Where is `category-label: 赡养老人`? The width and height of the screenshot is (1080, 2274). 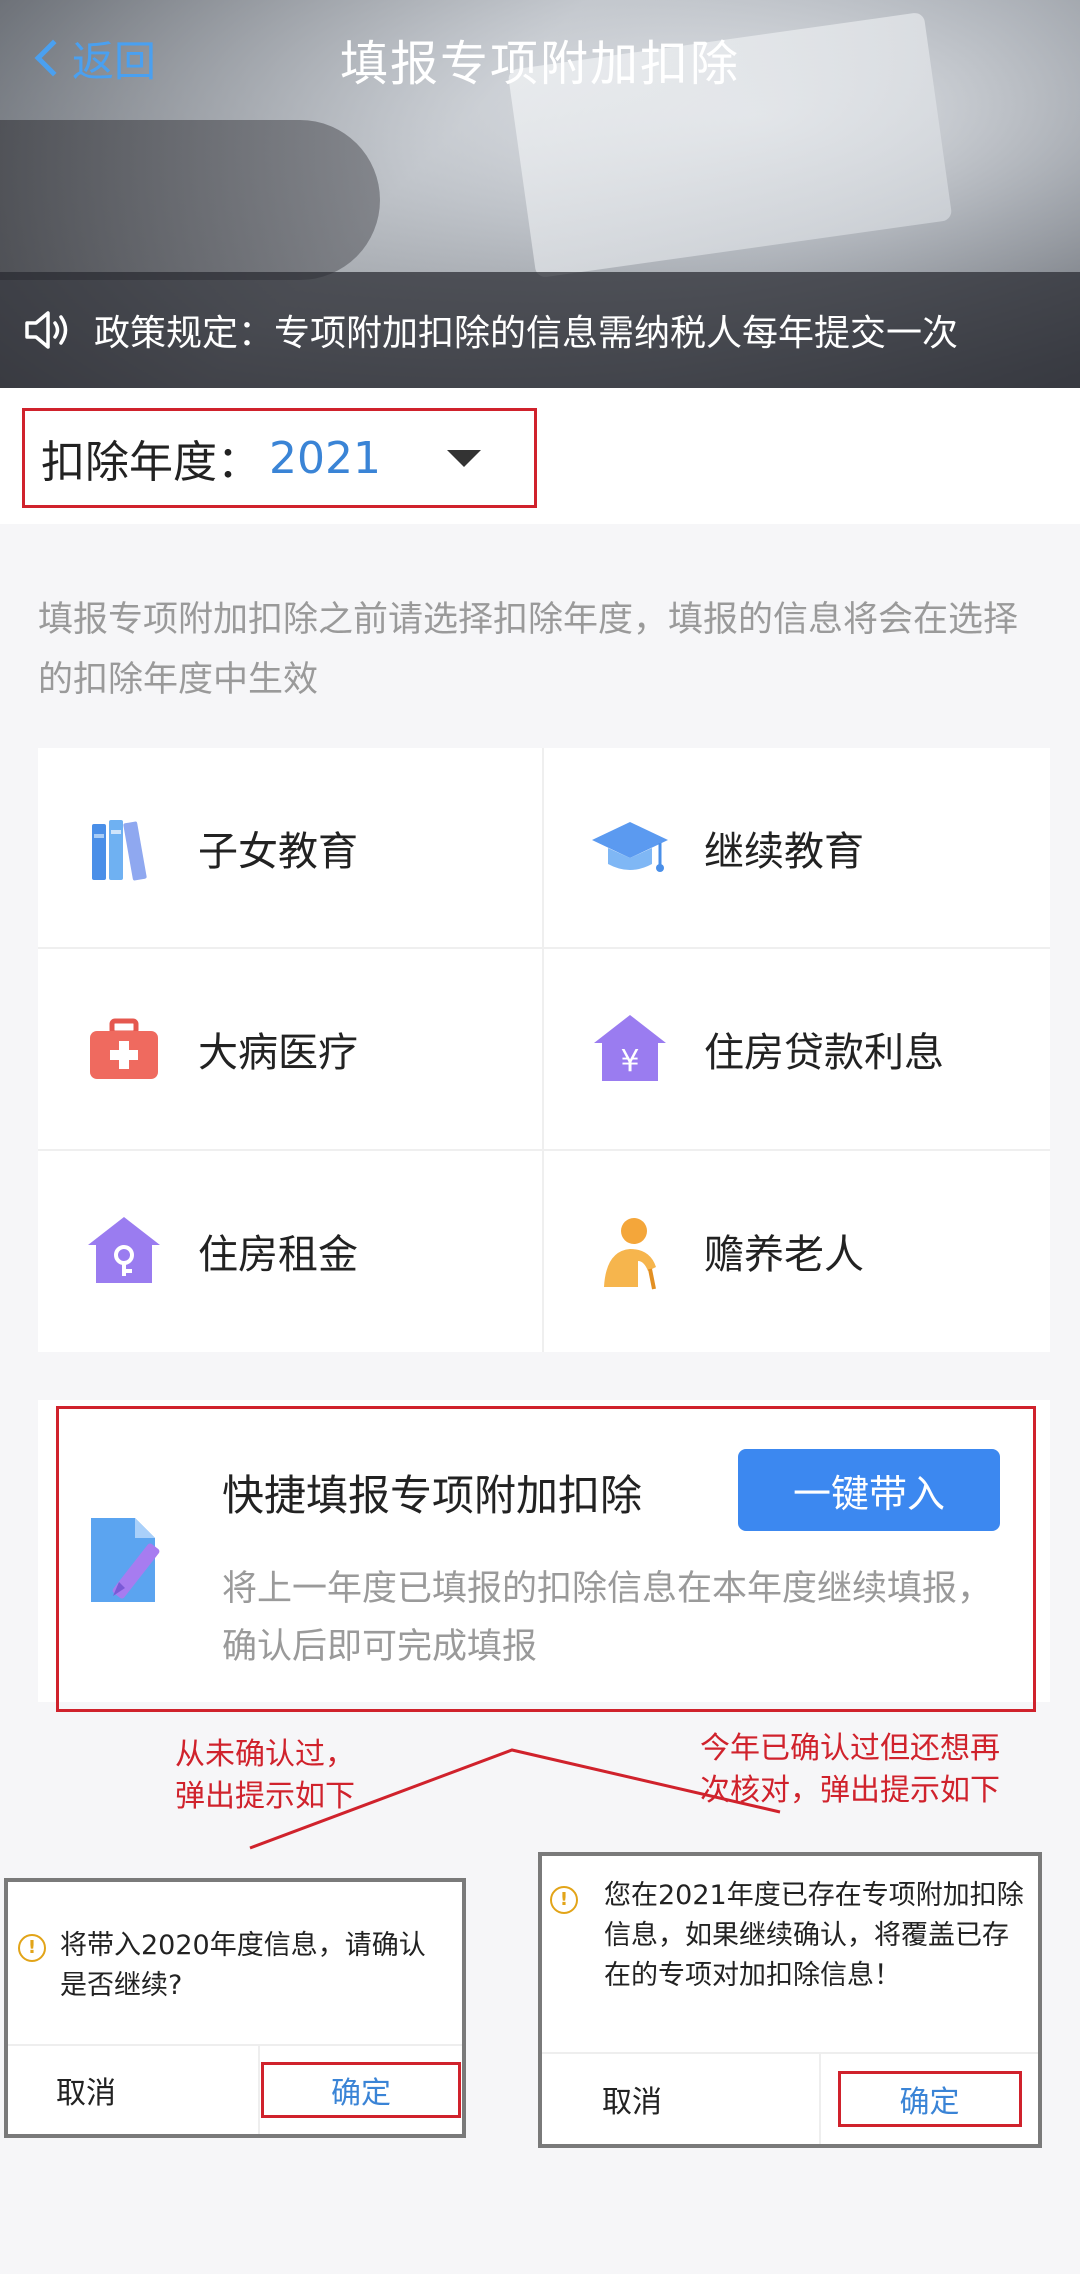 category-label: 赡养老人 is located at coordinates (784, 1255).